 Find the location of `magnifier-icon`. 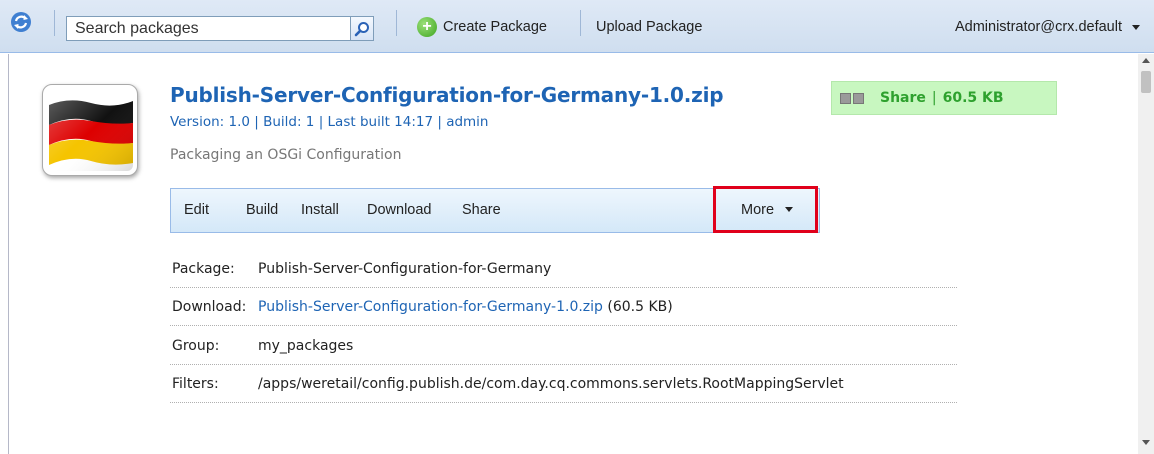

magnifier-icon is located at coordinates (361, 28).